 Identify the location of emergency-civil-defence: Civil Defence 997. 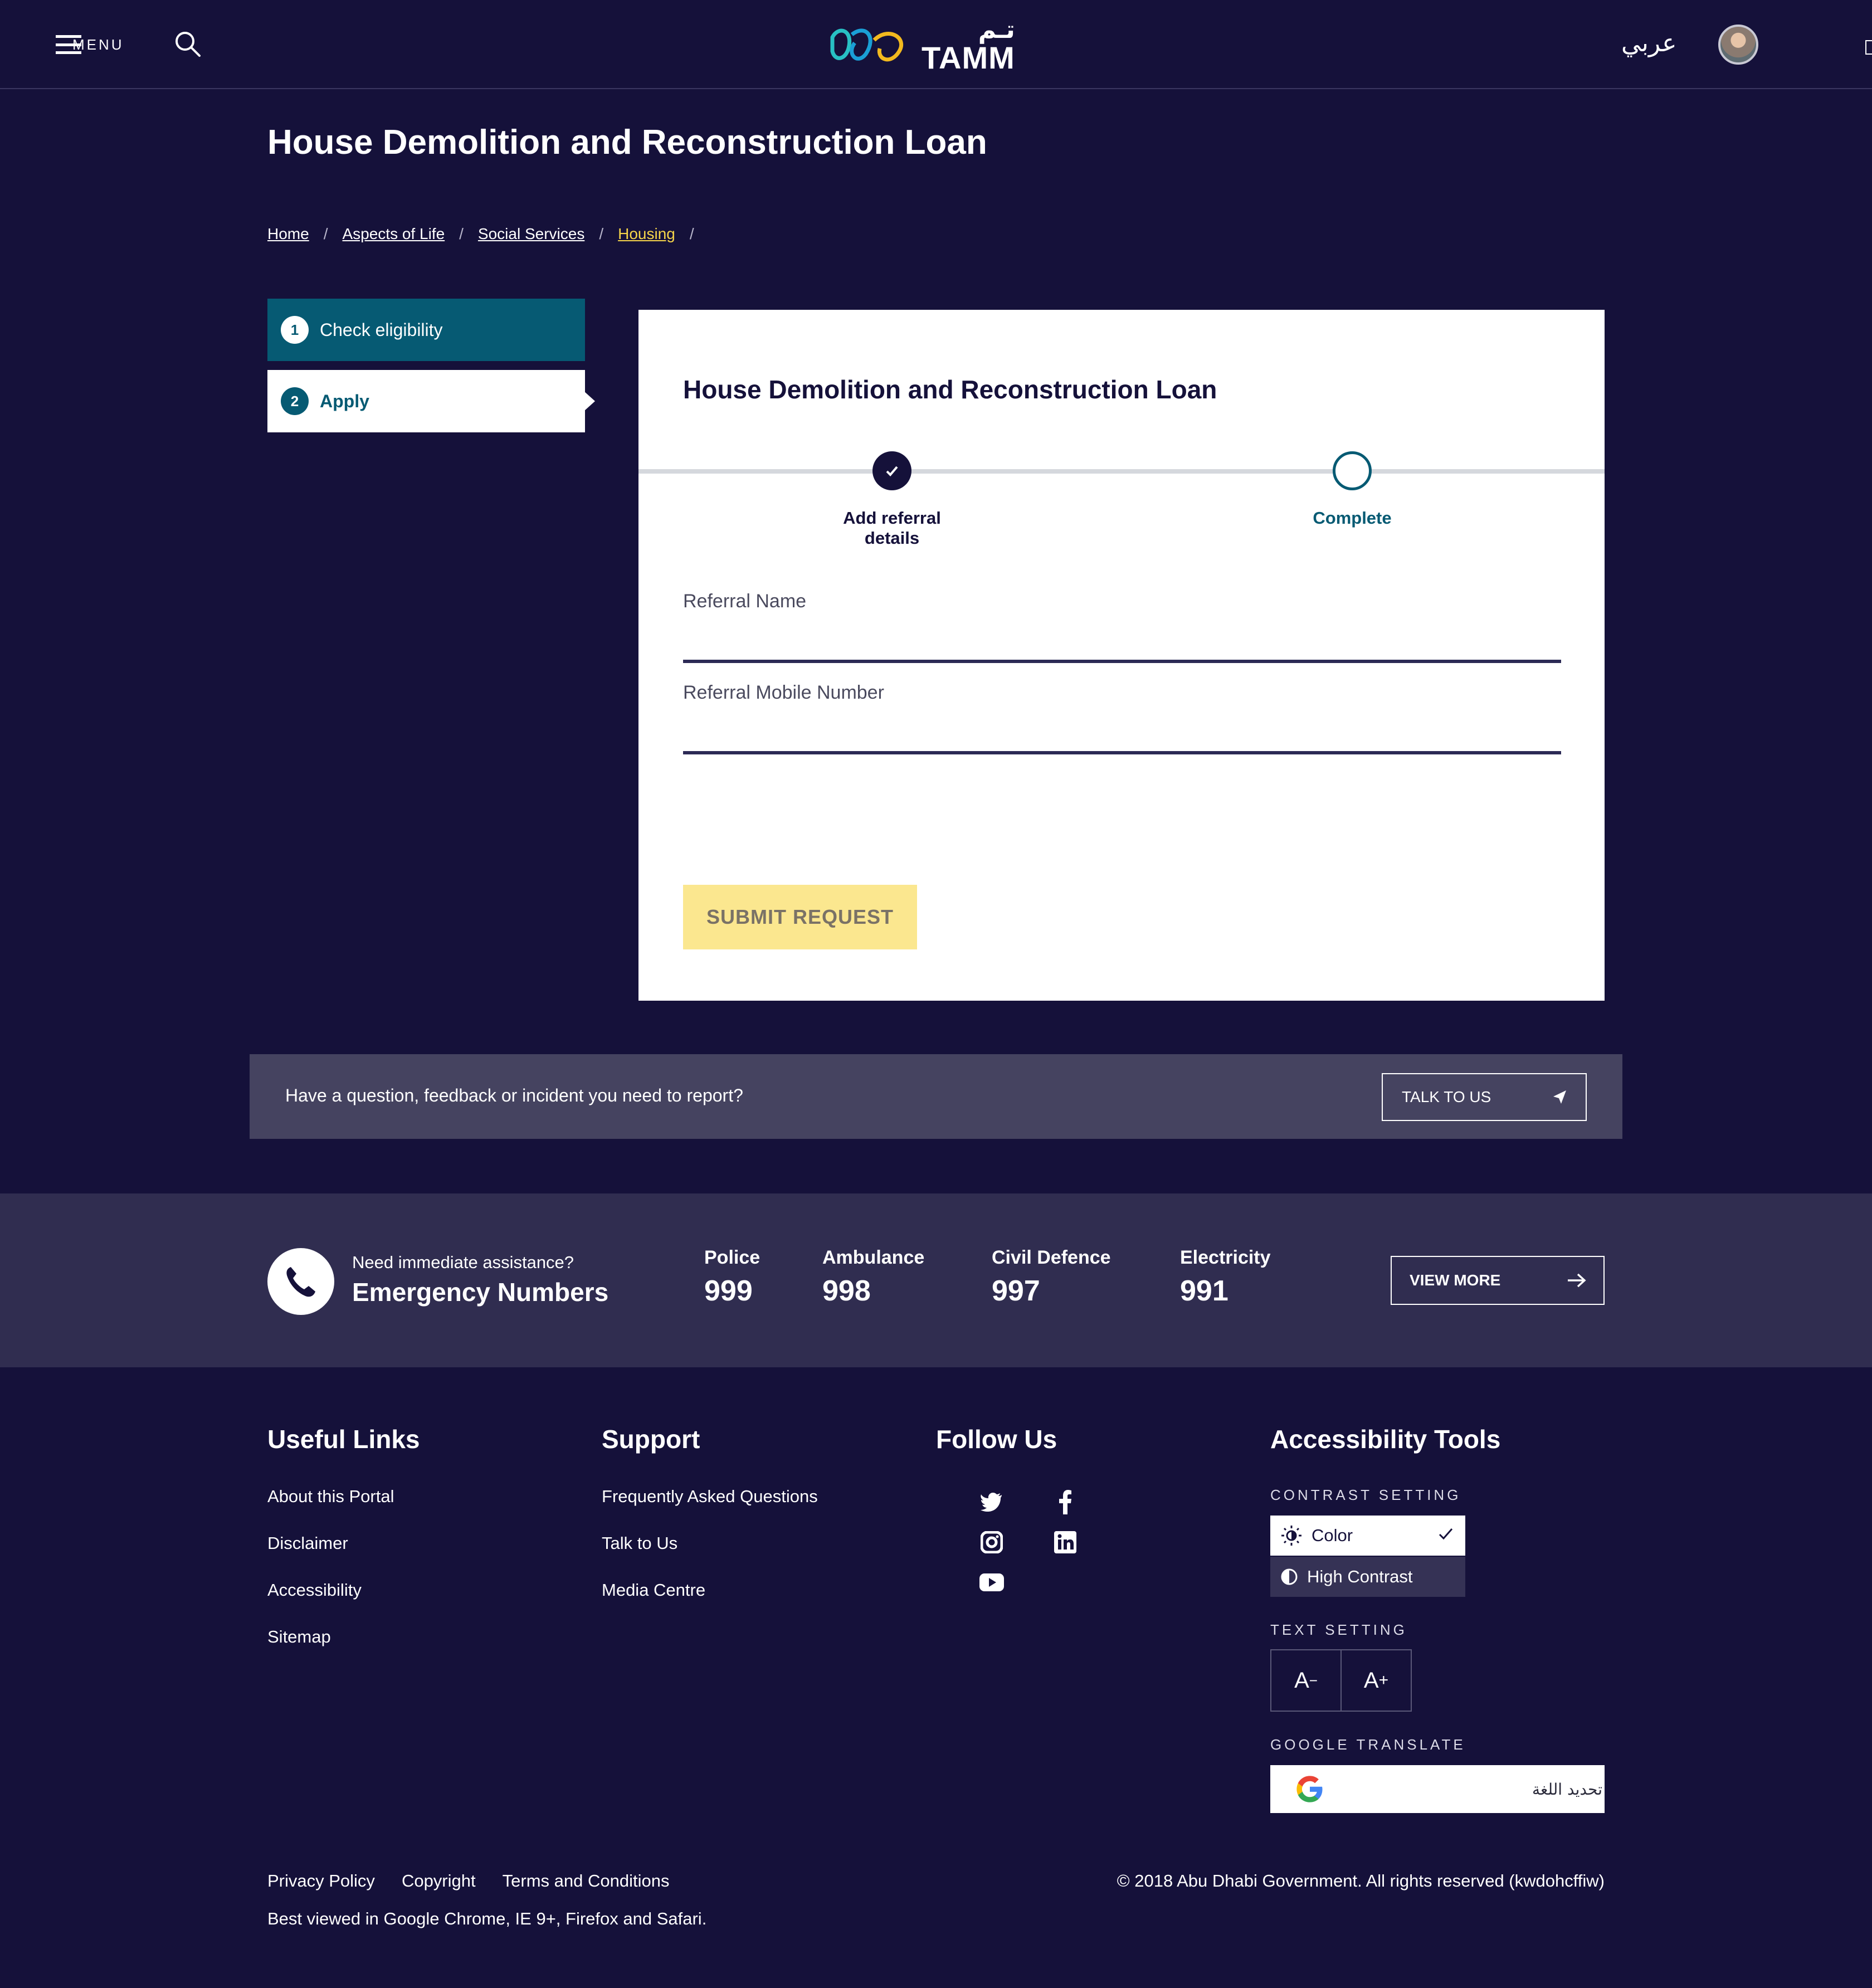
(1051, 1277).